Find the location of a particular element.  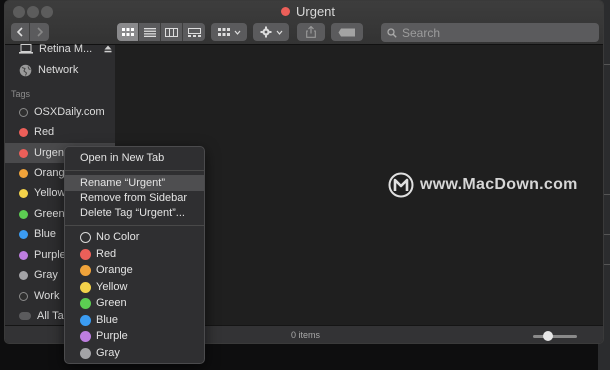

sidebar-item-label: Gray is located at coordinates (46, 275).